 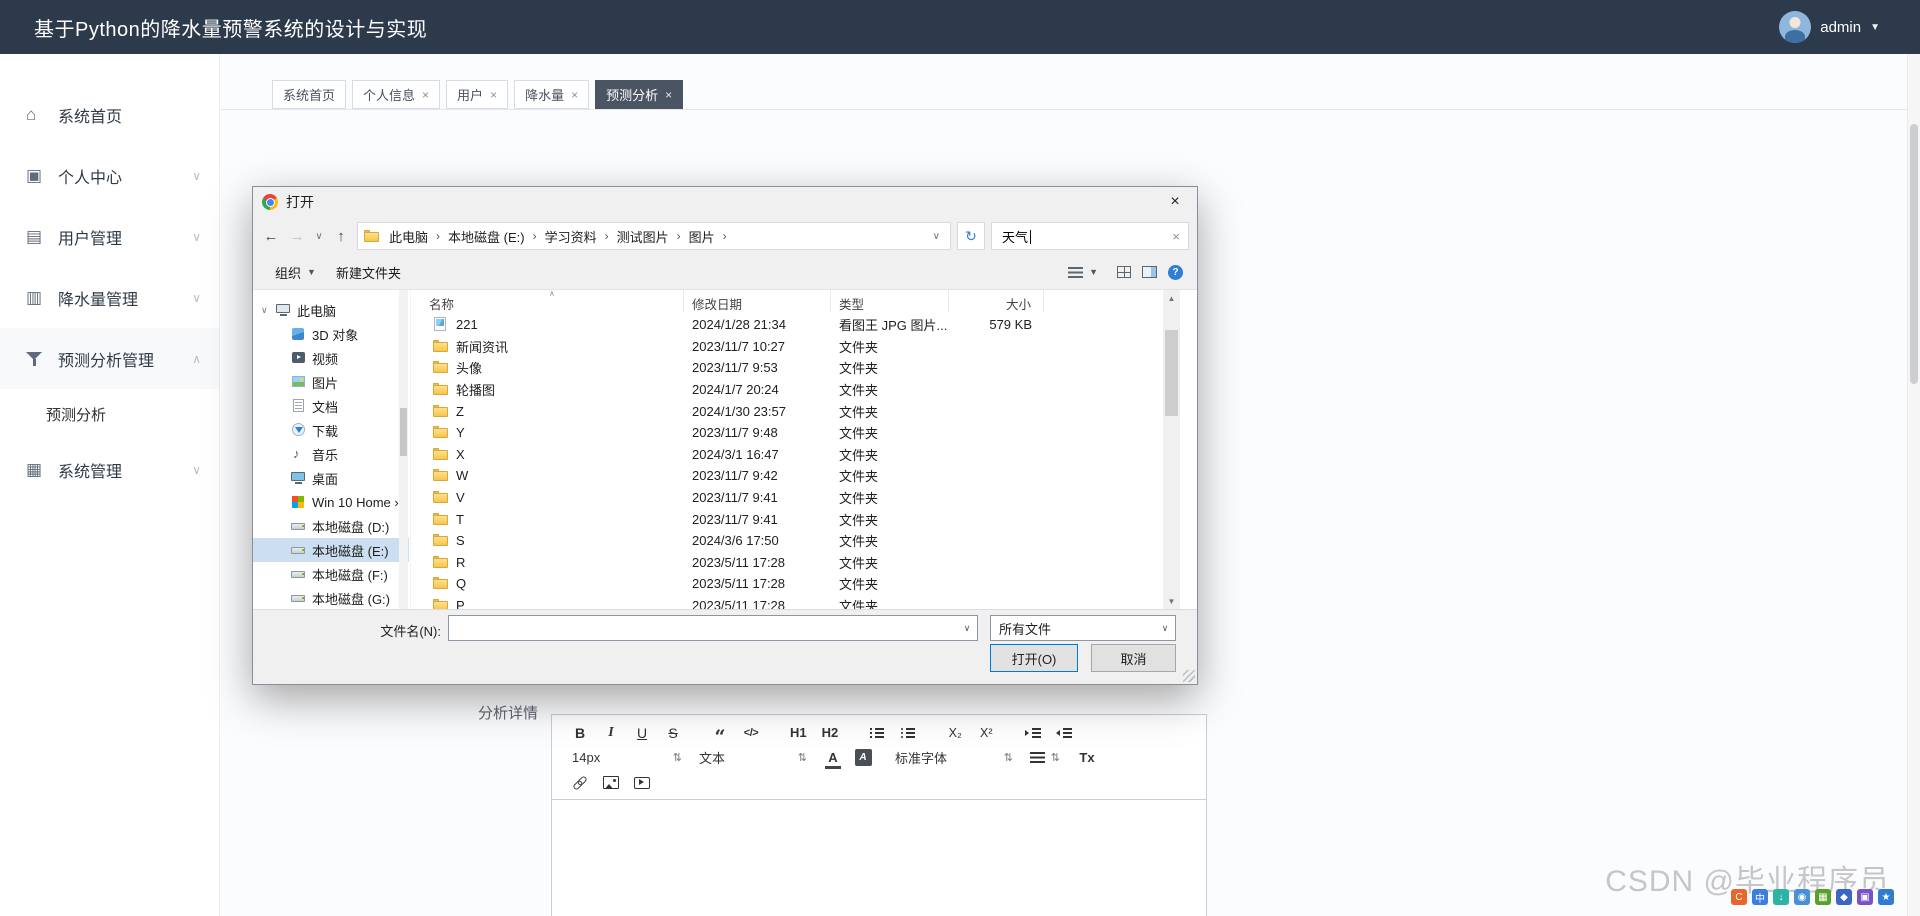 I want to click on tree-item-desktop: 桌面, so click(x=331, y=478).